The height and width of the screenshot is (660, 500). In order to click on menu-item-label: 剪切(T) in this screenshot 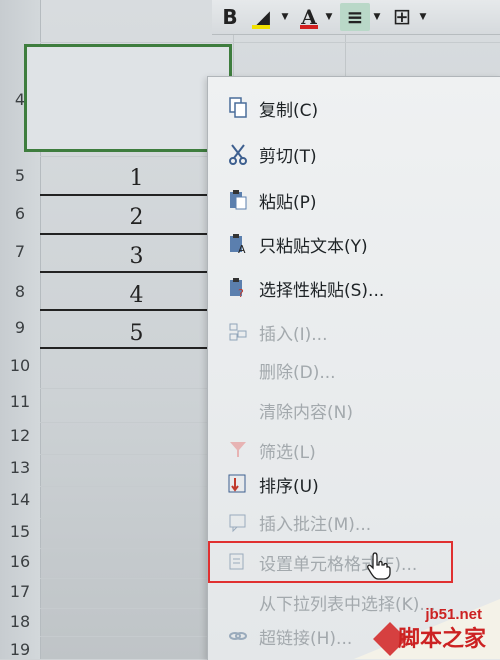, I will do `click(288, 156)`.